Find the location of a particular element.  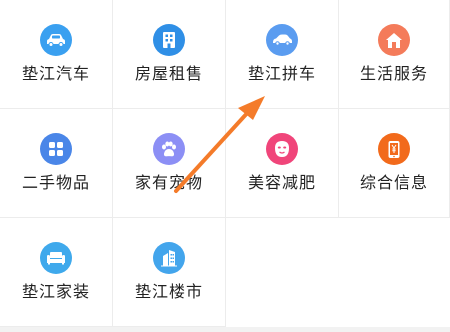

car-share-icon is located at coordinates (282, 40).